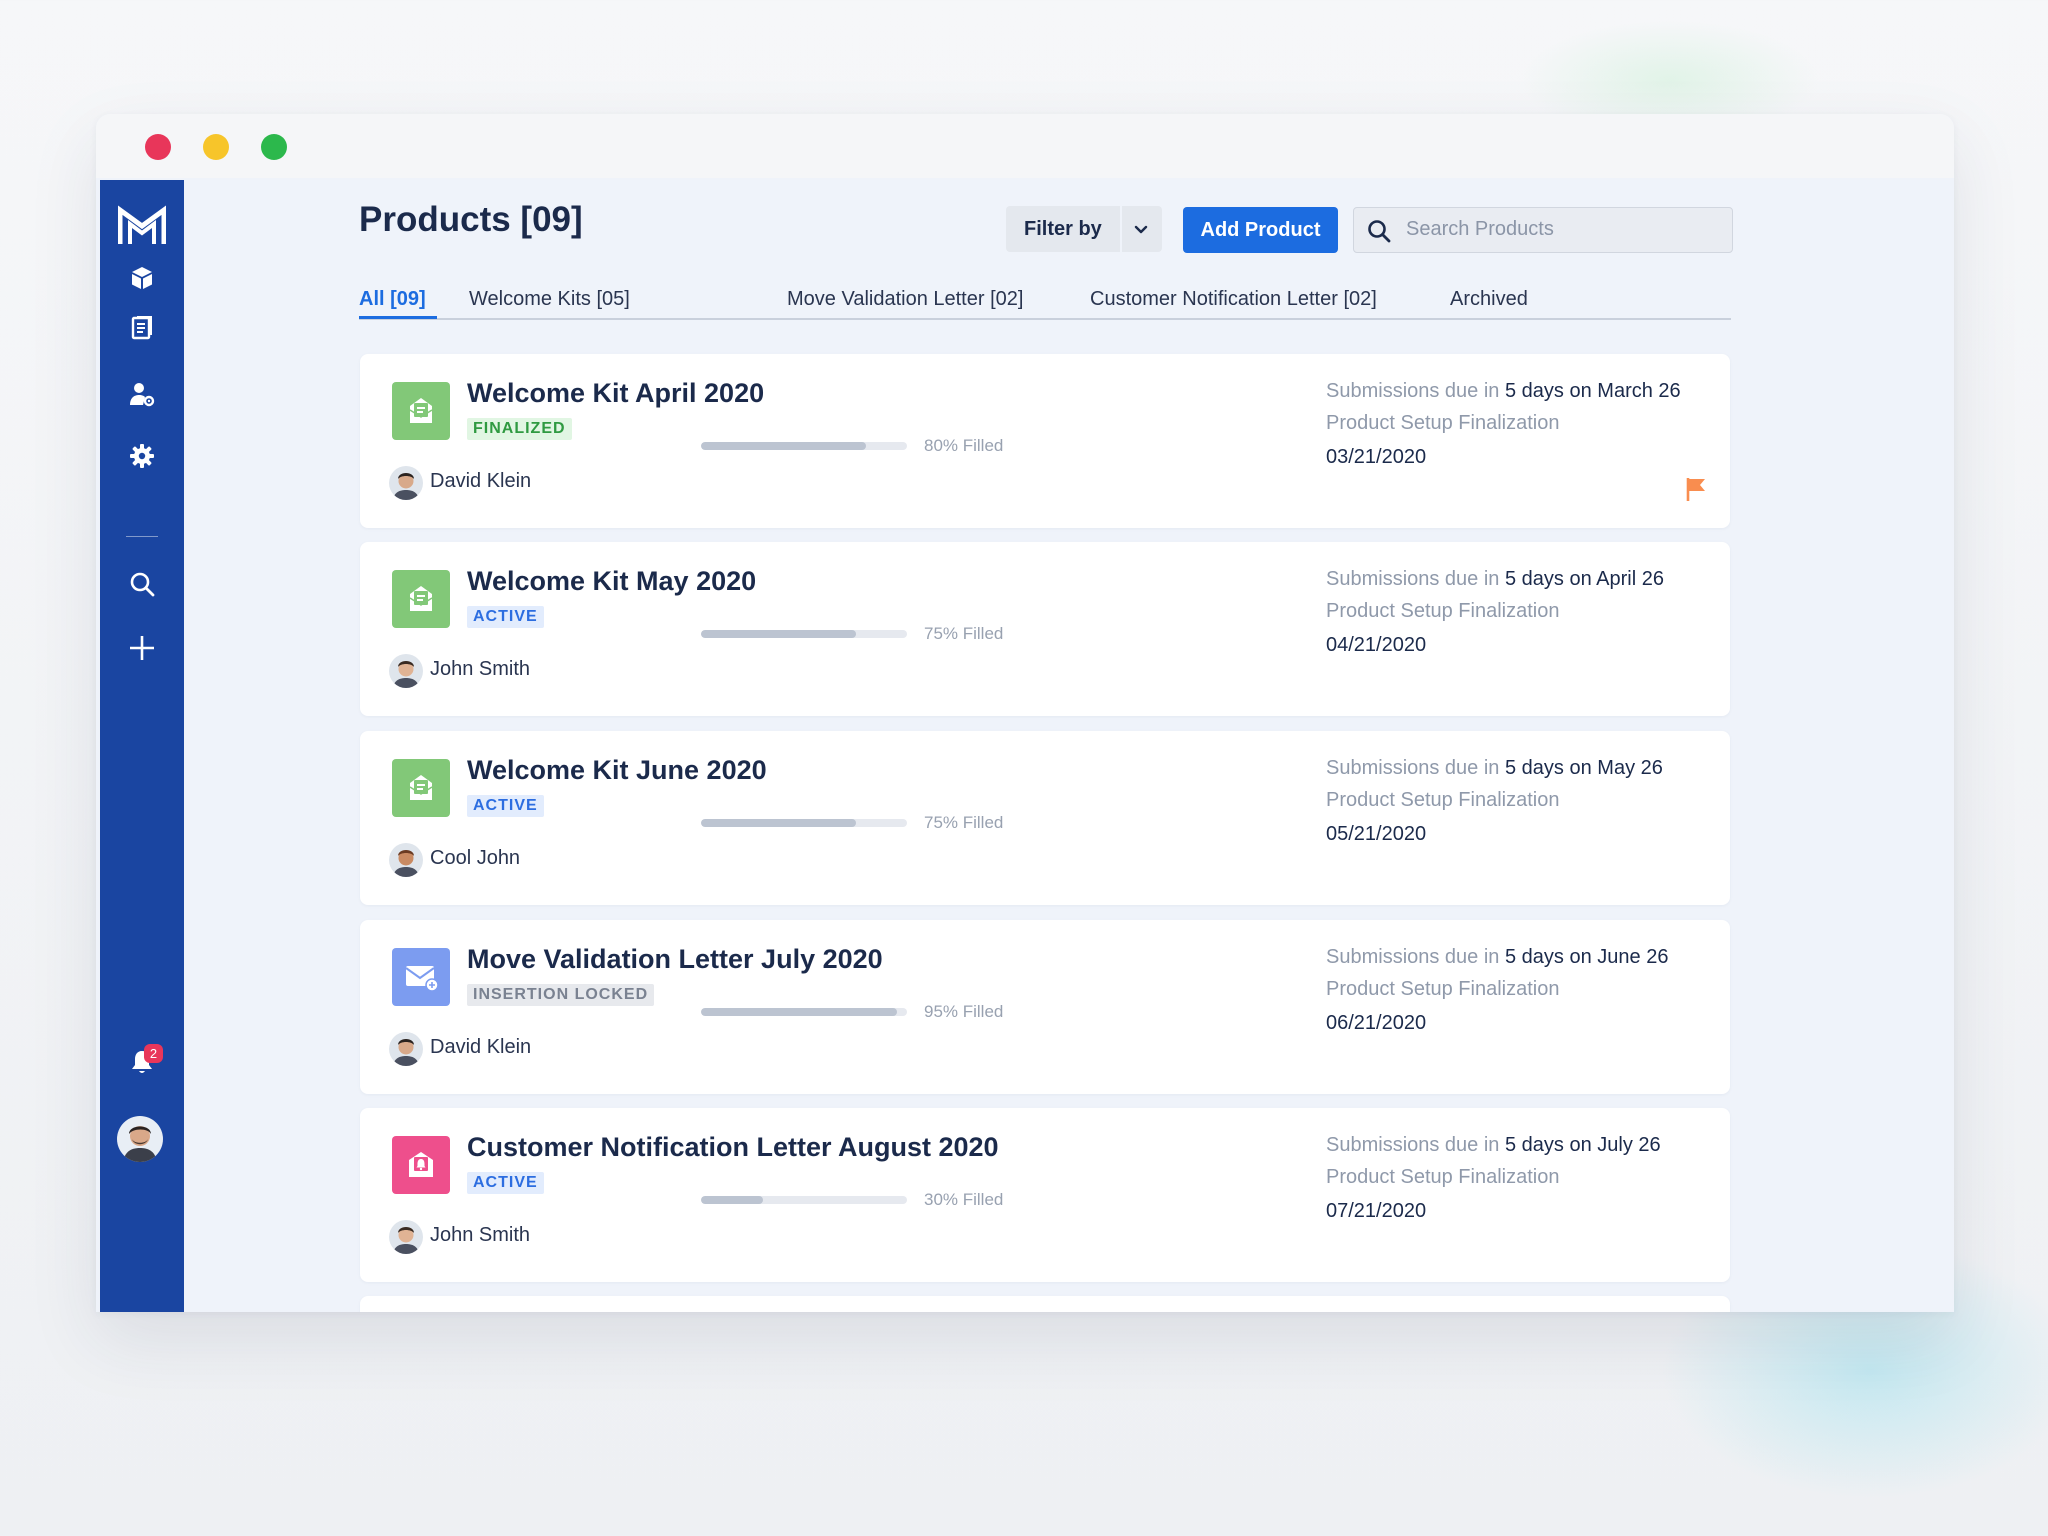 This screenshot has height=1536, width=2048. I want to click on tab-welcome-kits: Welcome Kits [05], so click(549, 299).